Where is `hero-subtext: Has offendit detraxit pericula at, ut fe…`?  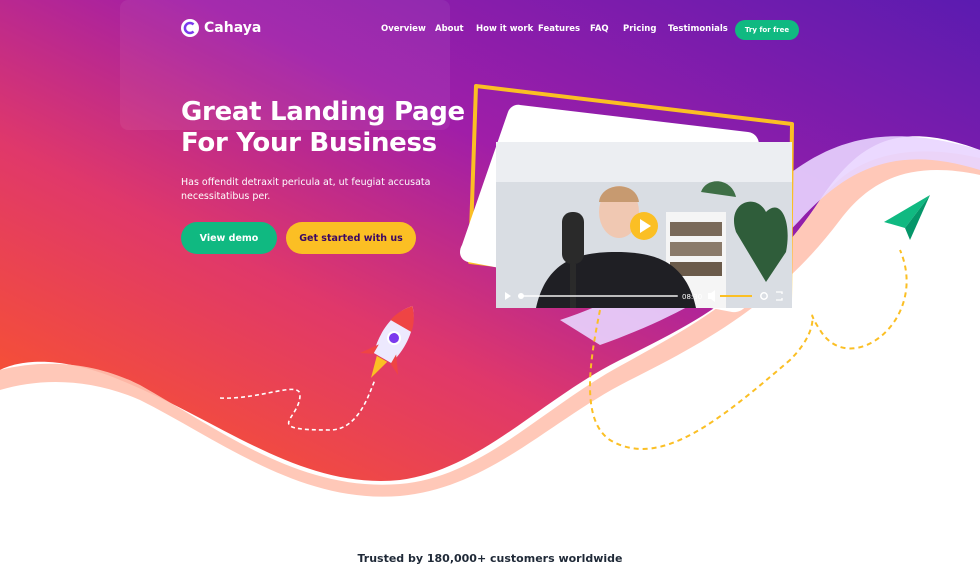
hero-subtext: Has offendit detraxit pericula at, ut fe… is located at coordinates (311, 190).